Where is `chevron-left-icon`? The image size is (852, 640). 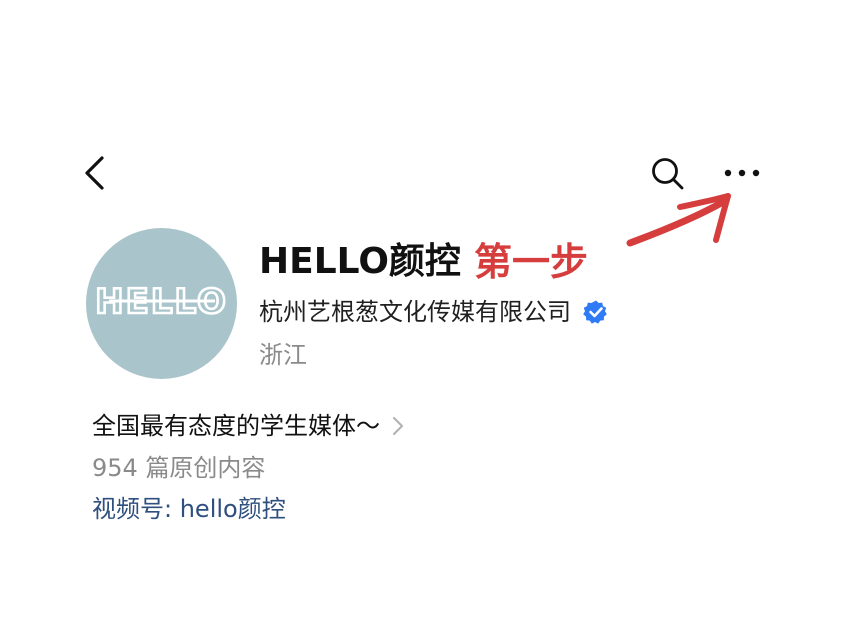 chevron-left-icon is located at coordinates (94, 173).